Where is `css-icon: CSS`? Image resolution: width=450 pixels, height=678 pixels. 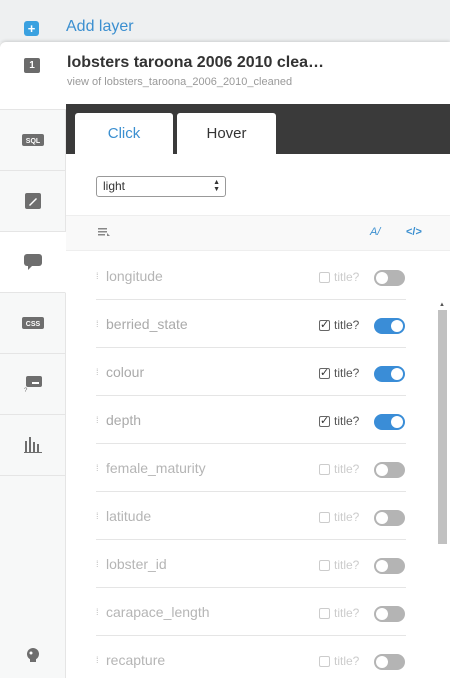 css-icon: CSS is located at coordinates (33, 323).